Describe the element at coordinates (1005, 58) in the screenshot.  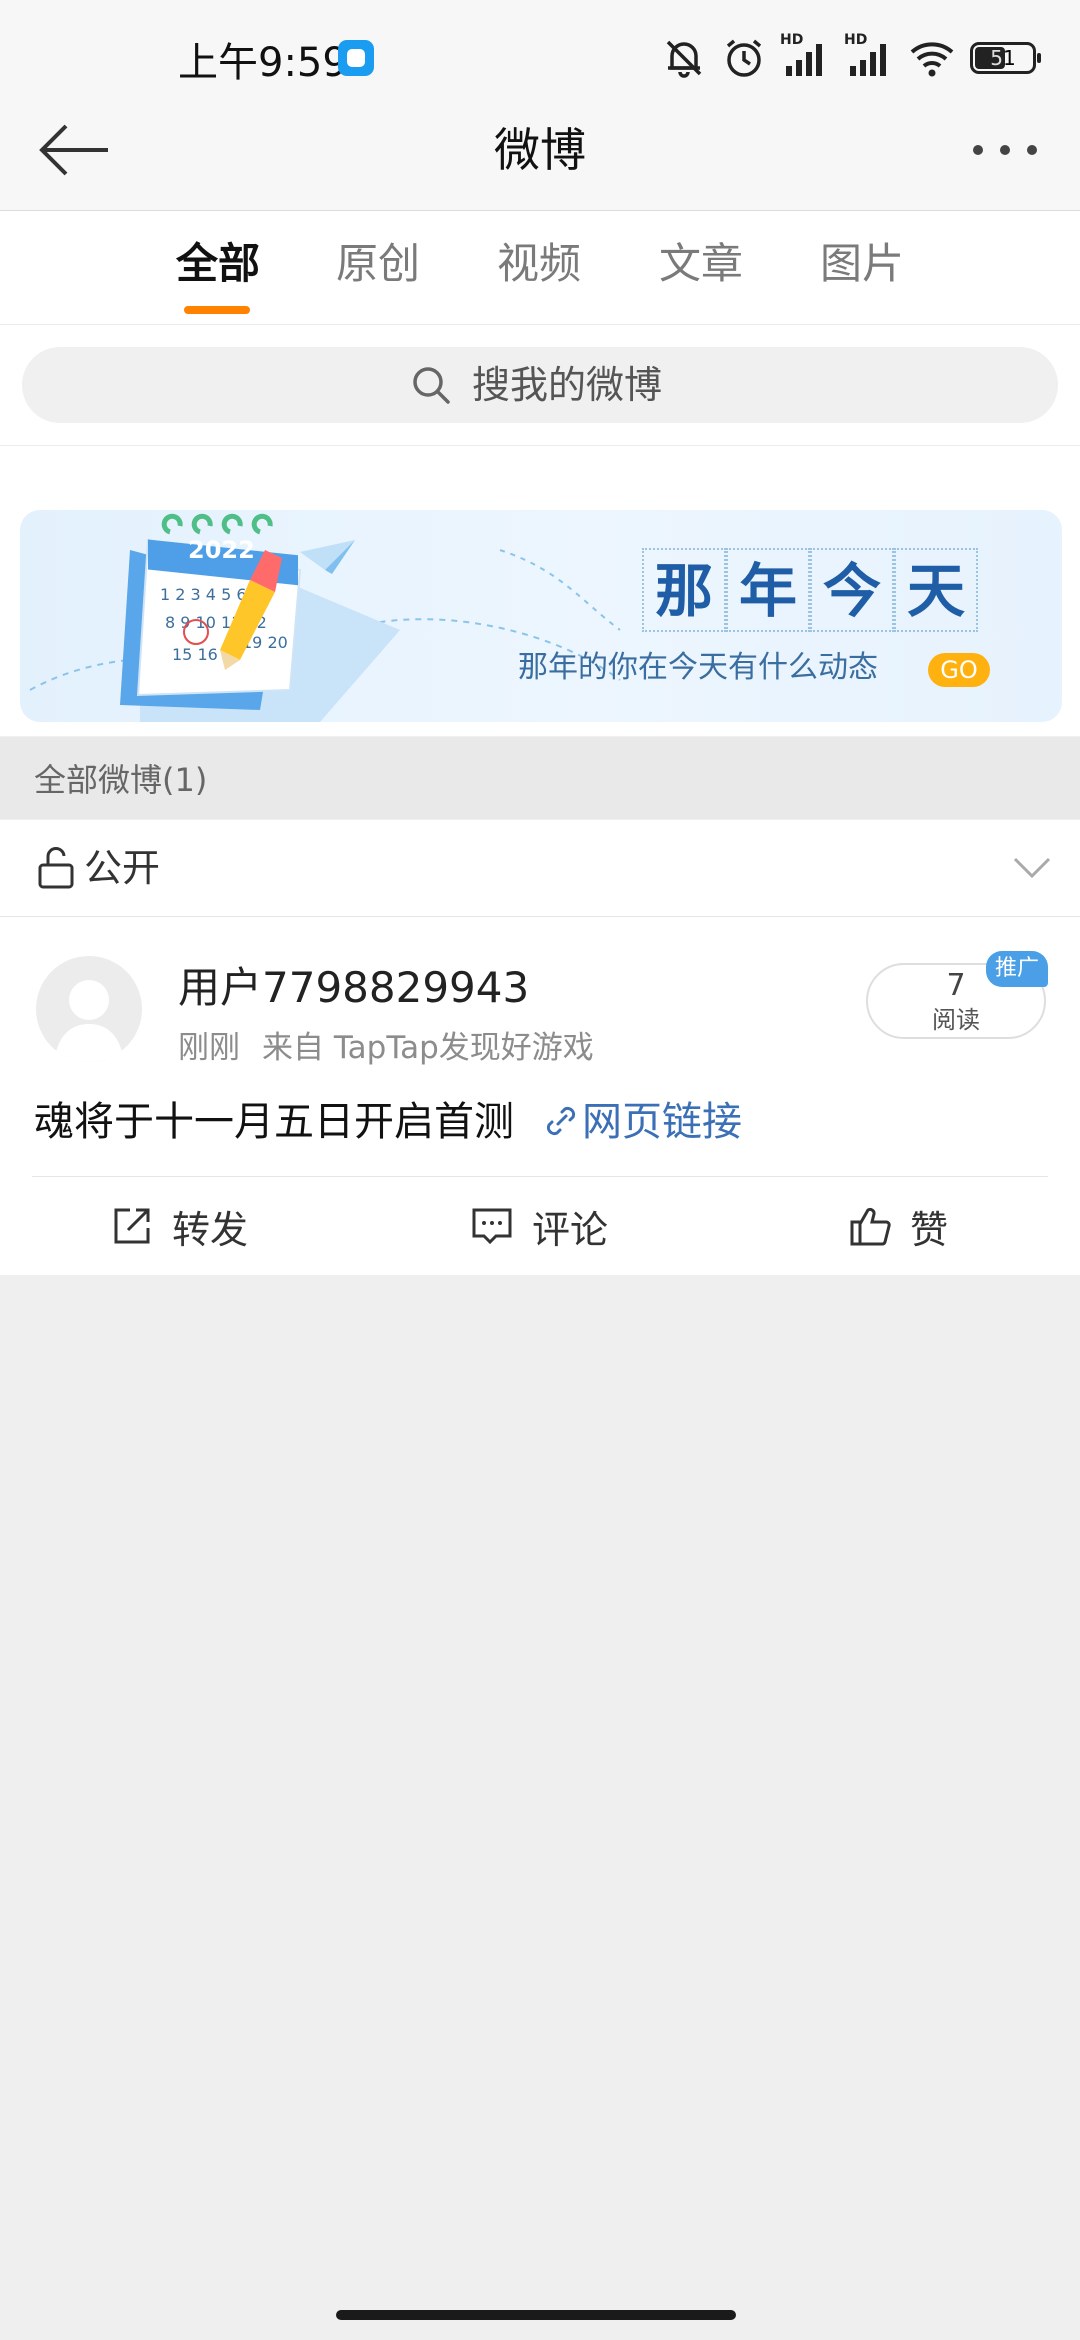
I see `battery-icon: 51` at that location.